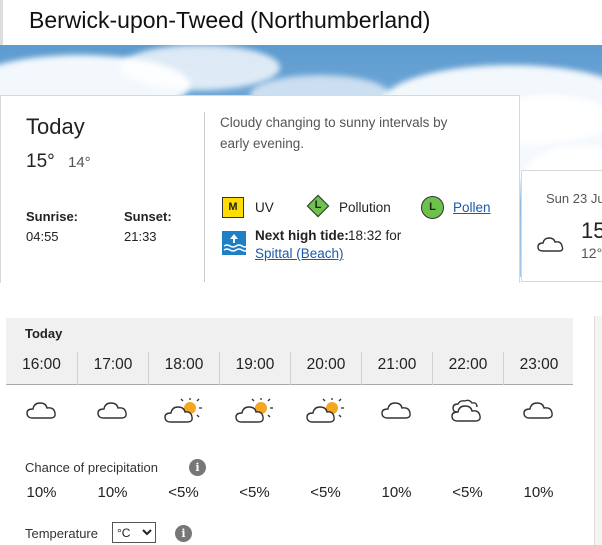  I want to click on uv-badge: M, so click(233, 207).